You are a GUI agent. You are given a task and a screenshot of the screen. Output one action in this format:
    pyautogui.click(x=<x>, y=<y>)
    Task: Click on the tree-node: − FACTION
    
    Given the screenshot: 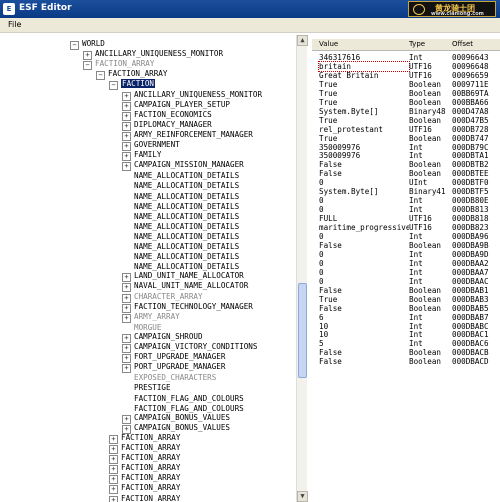 What is the action you would take?
    pyautogui.click(x=132, y=85)
    